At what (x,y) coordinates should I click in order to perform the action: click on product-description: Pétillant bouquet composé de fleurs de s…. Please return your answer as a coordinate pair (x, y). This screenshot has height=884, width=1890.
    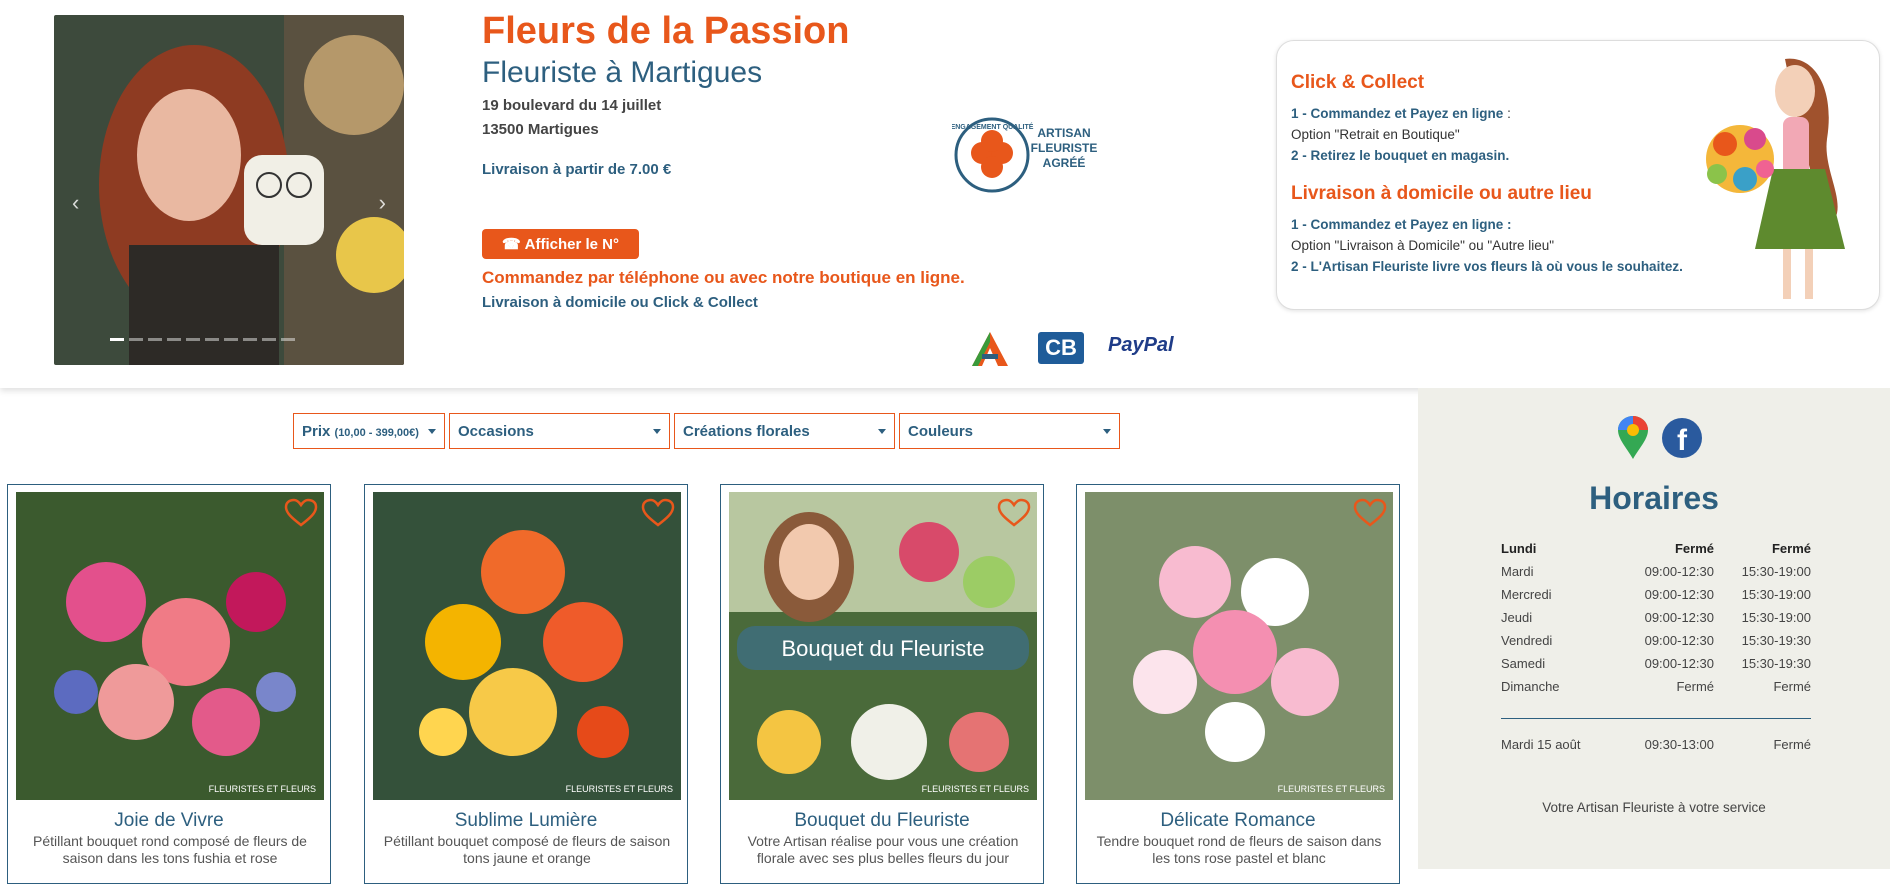
    Looking at the image, I should click on (527, 849).